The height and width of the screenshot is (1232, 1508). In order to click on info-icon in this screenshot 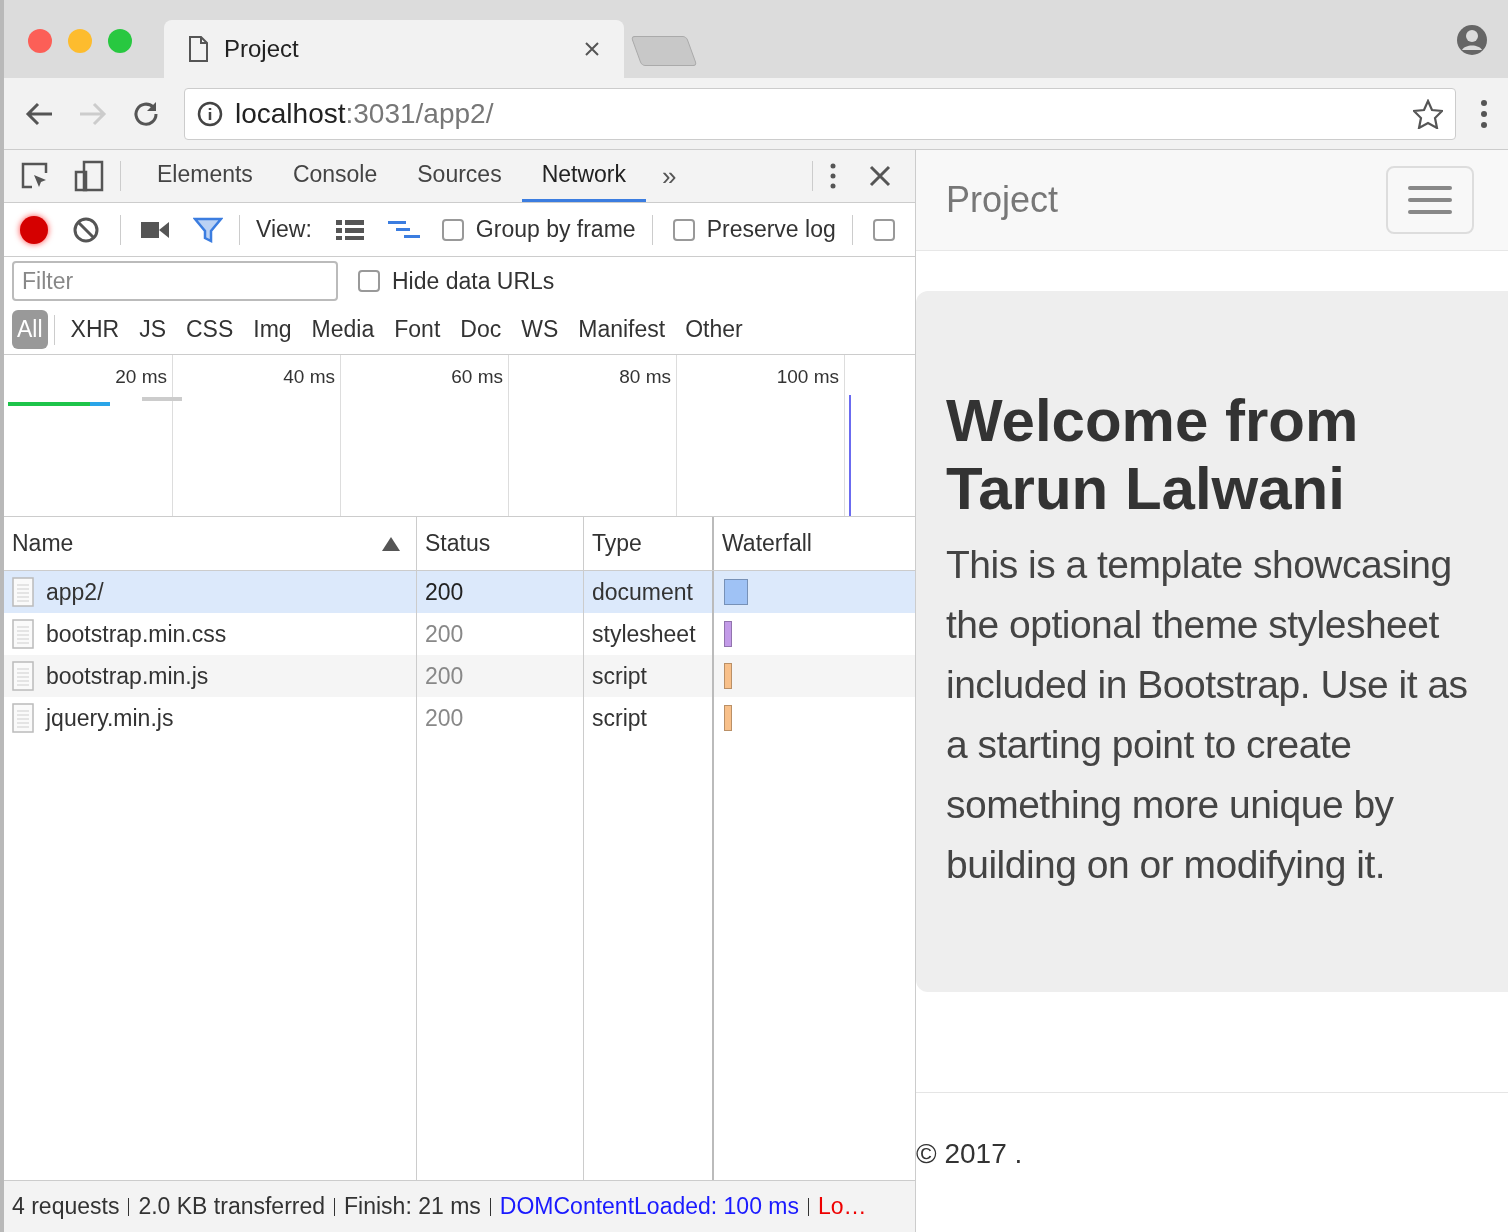, I will do `click(210, 113)`.